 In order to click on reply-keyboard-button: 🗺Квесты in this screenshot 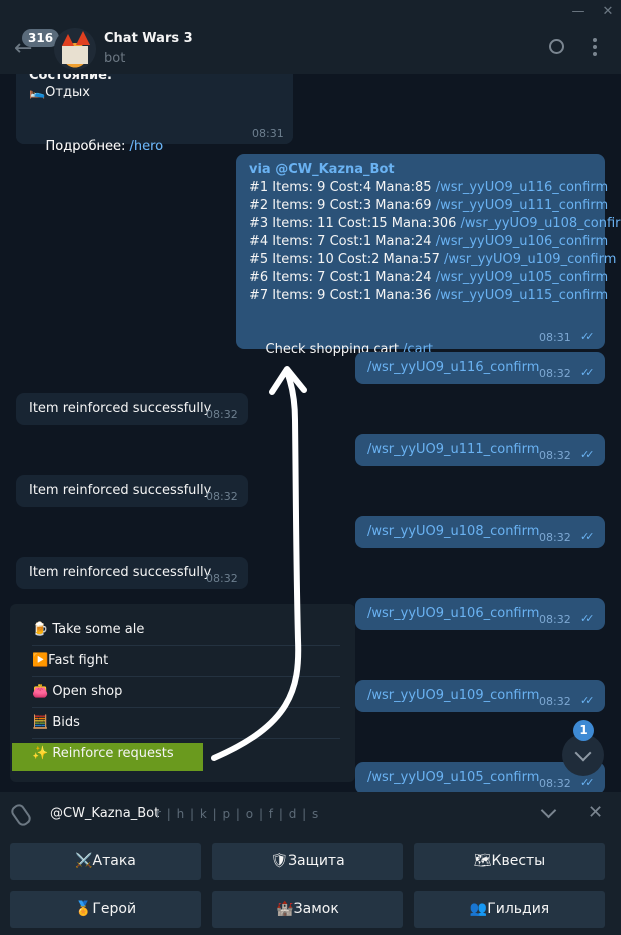, I will do `click(509, 861)`.